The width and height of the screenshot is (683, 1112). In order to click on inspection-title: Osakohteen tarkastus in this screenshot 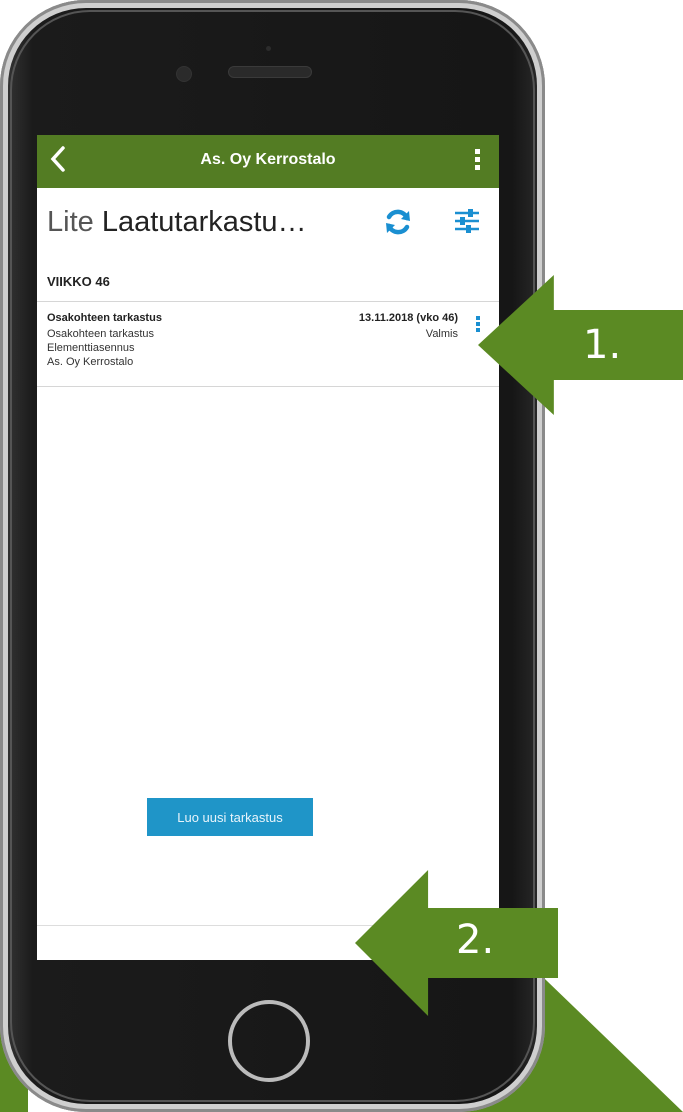, I will do `click(104, 318)`.